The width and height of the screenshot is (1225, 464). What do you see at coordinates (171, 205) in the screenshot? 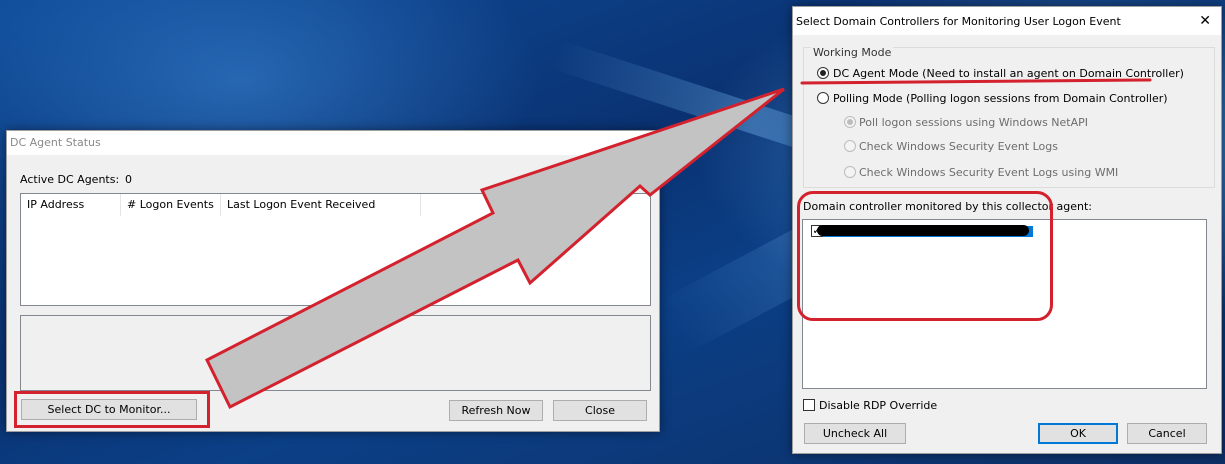
I see `column-header-logon-events: # Logon Events` at bounding box center [171, 205].